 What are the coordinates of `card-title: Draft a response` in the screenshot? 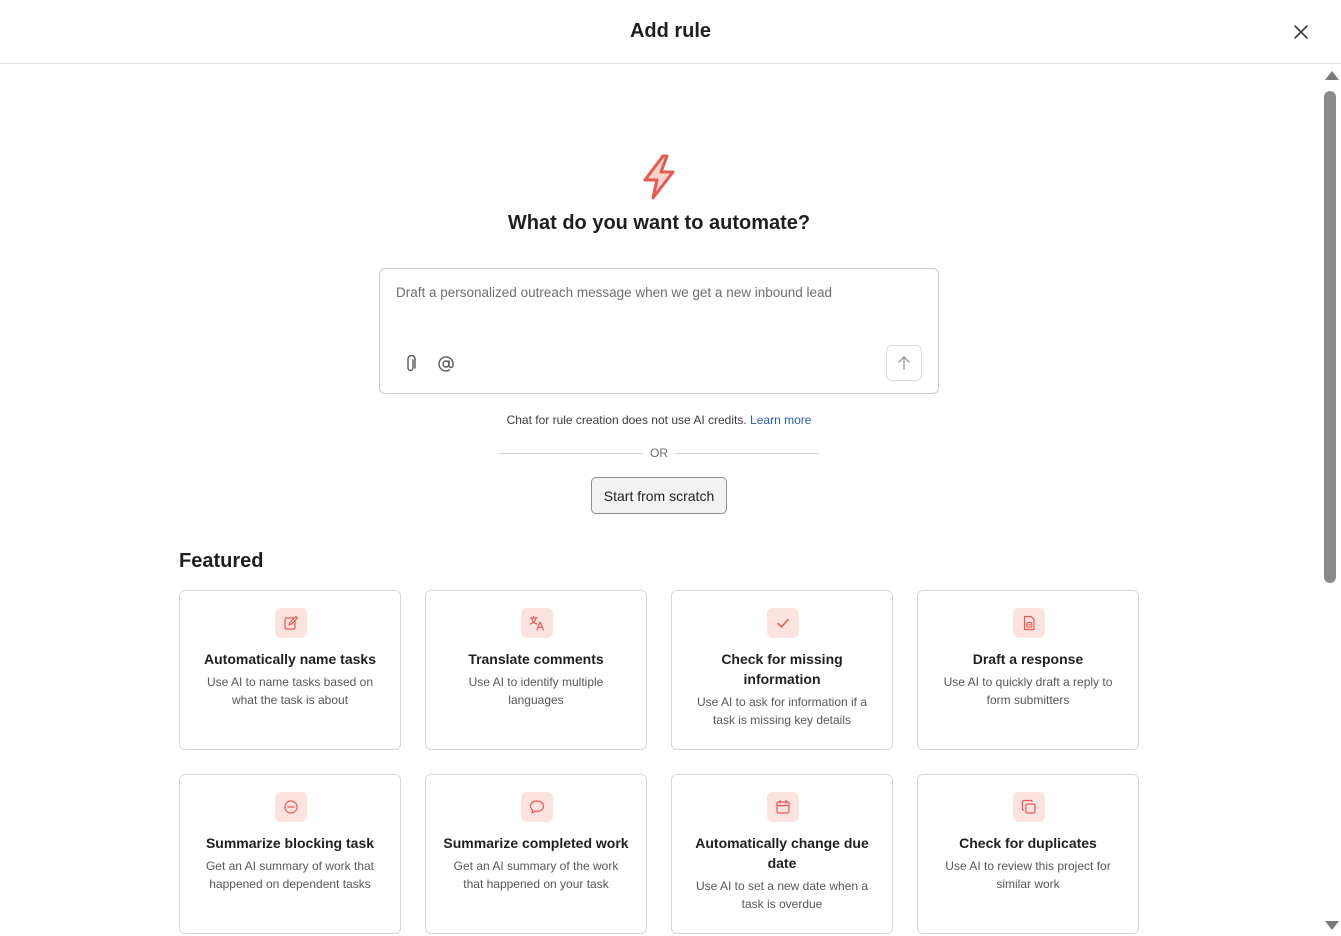 It's located at (1028, 659).